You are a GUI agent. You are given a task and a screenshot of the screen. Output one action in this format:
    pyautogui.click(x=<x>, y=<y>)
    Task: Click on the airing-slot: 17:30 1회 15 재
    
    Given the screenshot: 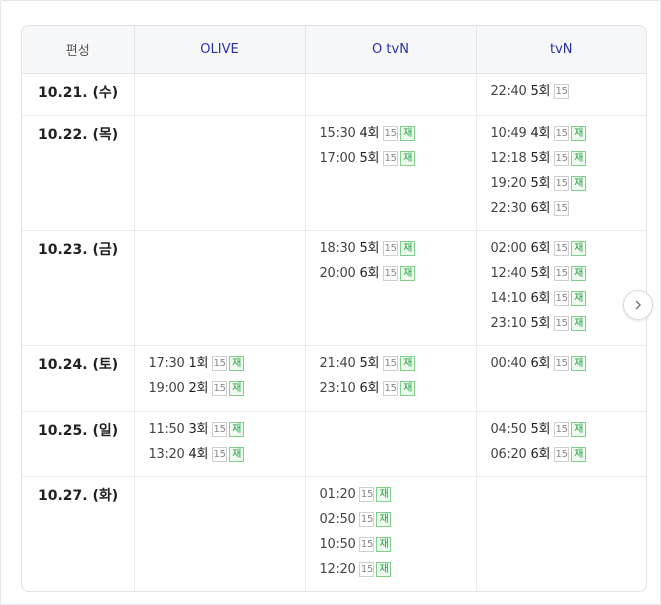 What is the action you would take?
    pyautogui.click(x=227, y=366)
    